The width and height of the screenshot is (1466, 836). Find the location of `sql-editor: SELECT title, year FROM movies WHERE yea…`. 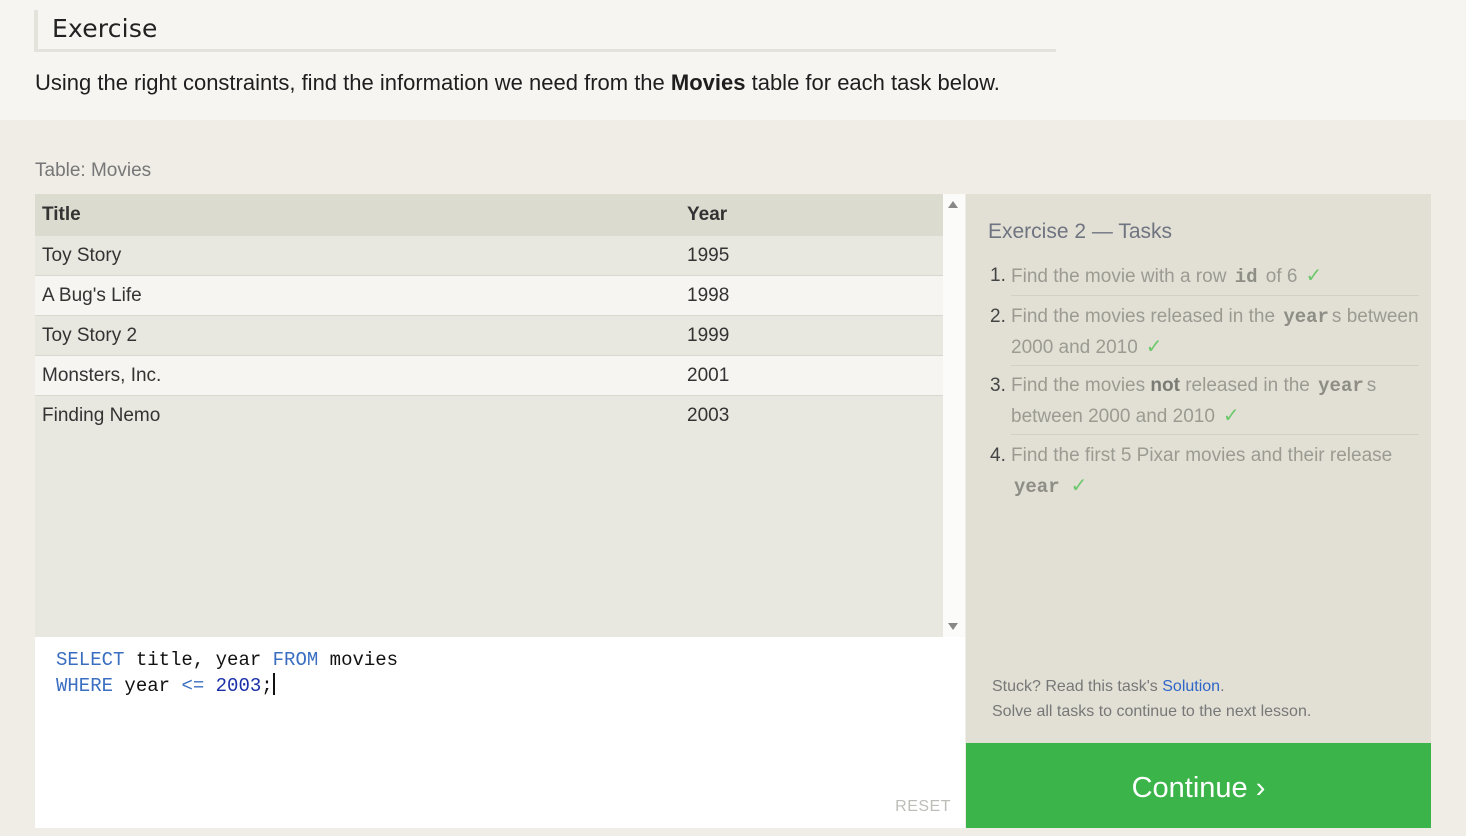

sql-editor: SELECT title, year FROM movies WHERE yea… is located at coordinates (500, 732).